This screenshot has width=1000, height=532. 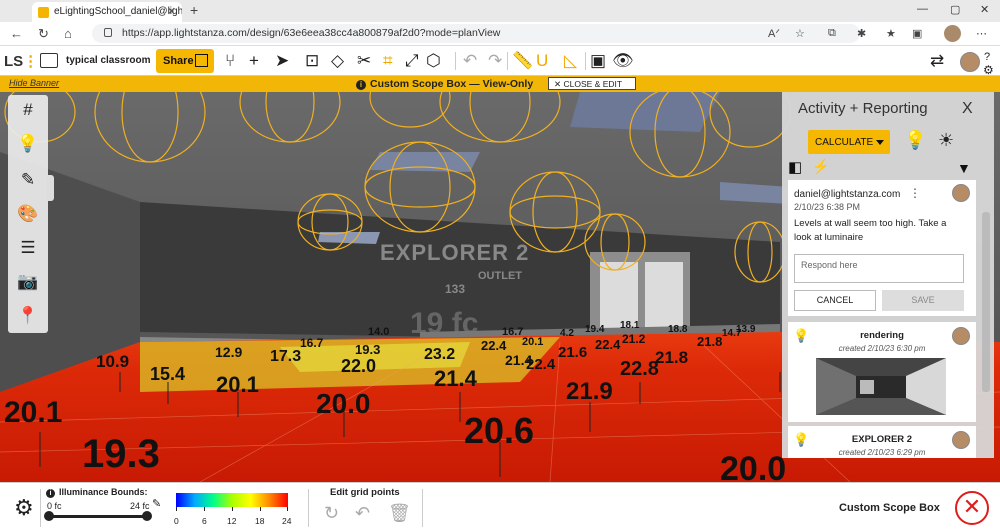 I want to click on sign-number: 133, so click(x=455, y=289).